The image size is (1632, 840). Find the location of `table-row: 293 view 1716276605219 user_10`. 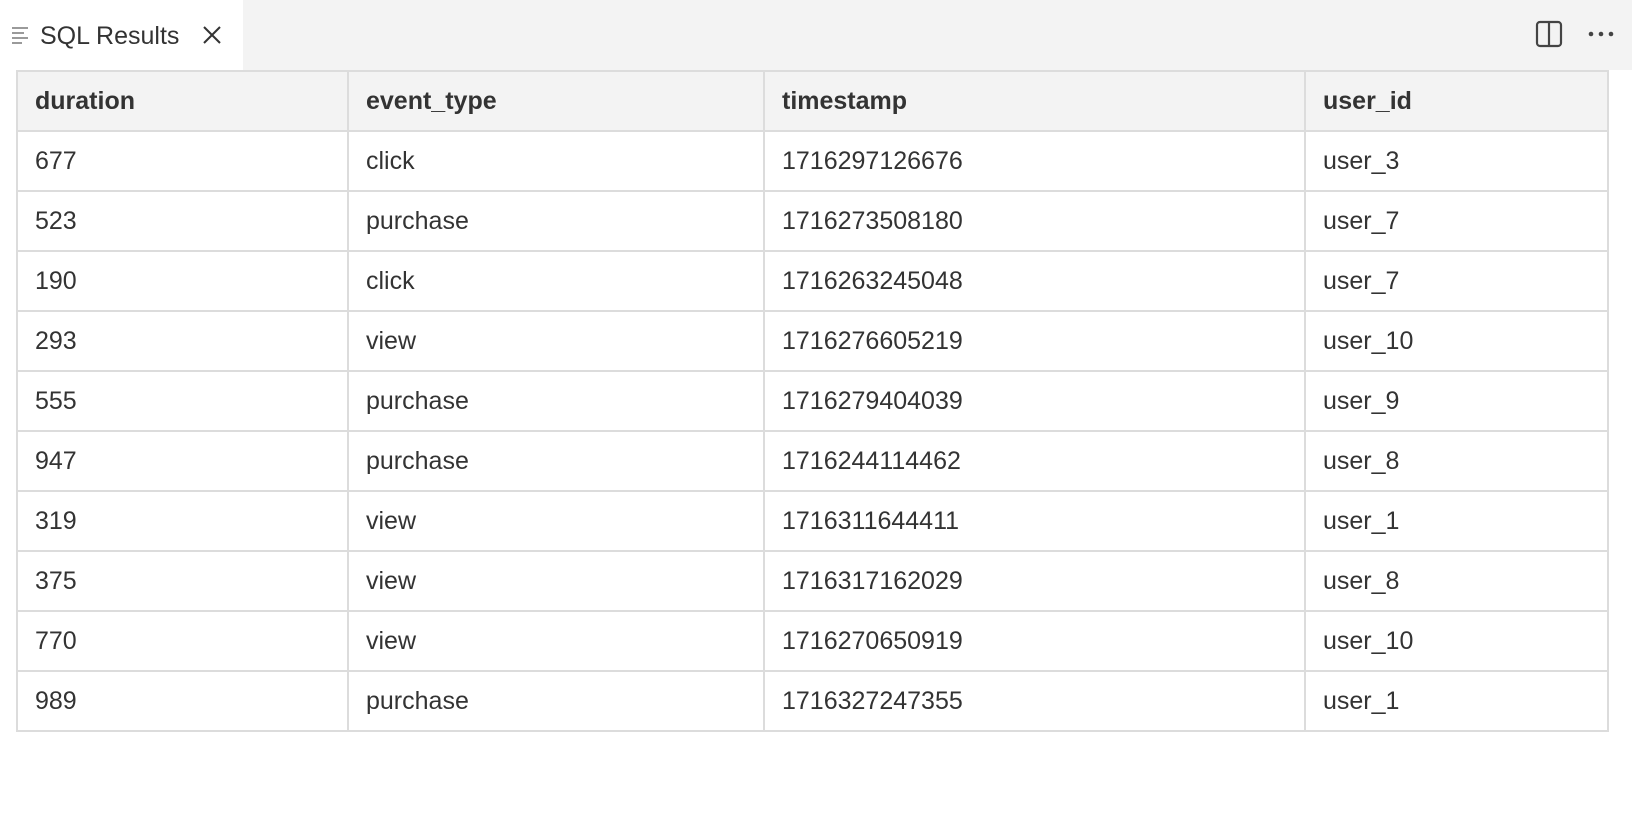

table-row: 293 view 1716276605219 user_10 is located at coordinates (812, 341).